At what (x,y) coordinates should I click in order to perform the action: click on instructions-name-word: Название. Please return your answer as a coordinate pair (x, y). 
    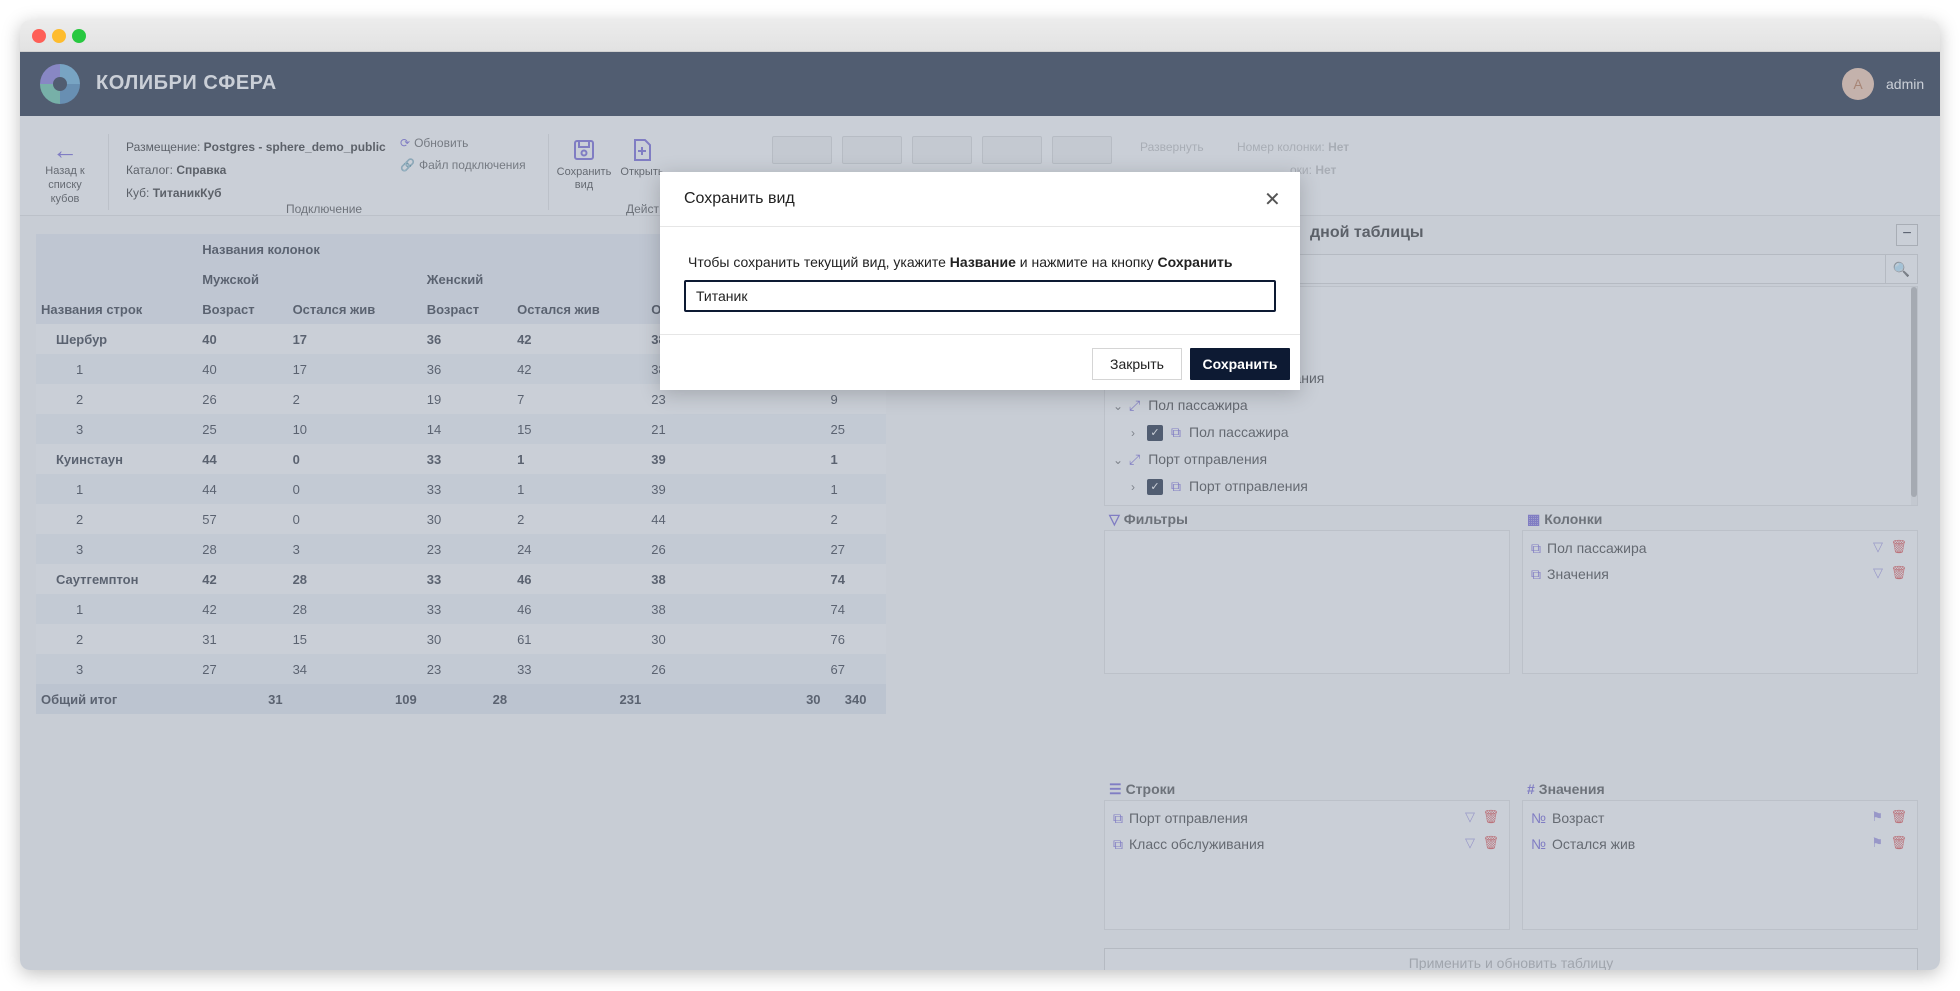
    Looking at the image, I should click on (982, 262).